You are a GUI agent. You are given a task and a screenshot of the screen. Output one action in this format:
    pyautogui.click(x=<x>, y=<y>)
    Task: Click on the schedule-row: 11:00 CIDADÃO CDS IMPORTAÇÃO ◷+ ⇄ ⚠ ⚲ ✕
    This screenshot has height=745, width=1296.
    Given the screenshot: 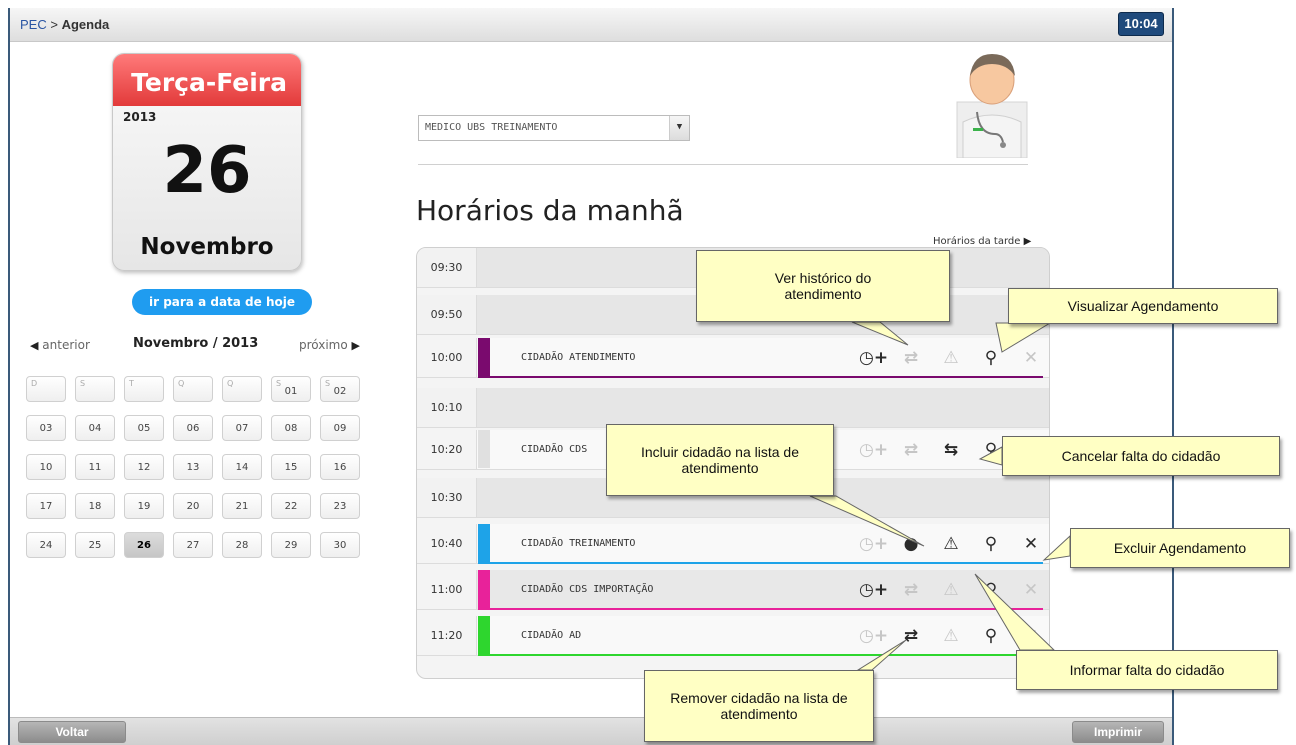 What is the action you would take?
    pyautogui.click(x=733, y=590)
    